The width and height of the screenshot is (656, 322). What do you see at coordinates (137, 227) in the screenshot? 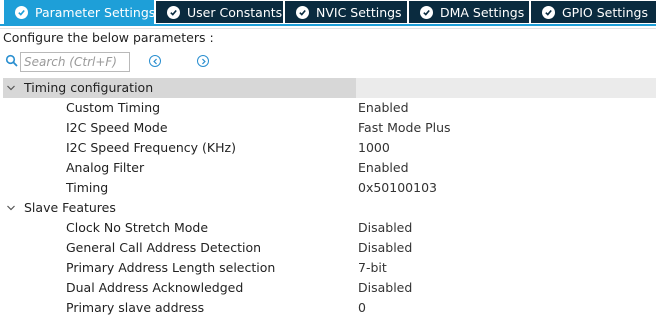
I see `param-name: Clock No Stretch Mode` at bounding box center [137, 227].